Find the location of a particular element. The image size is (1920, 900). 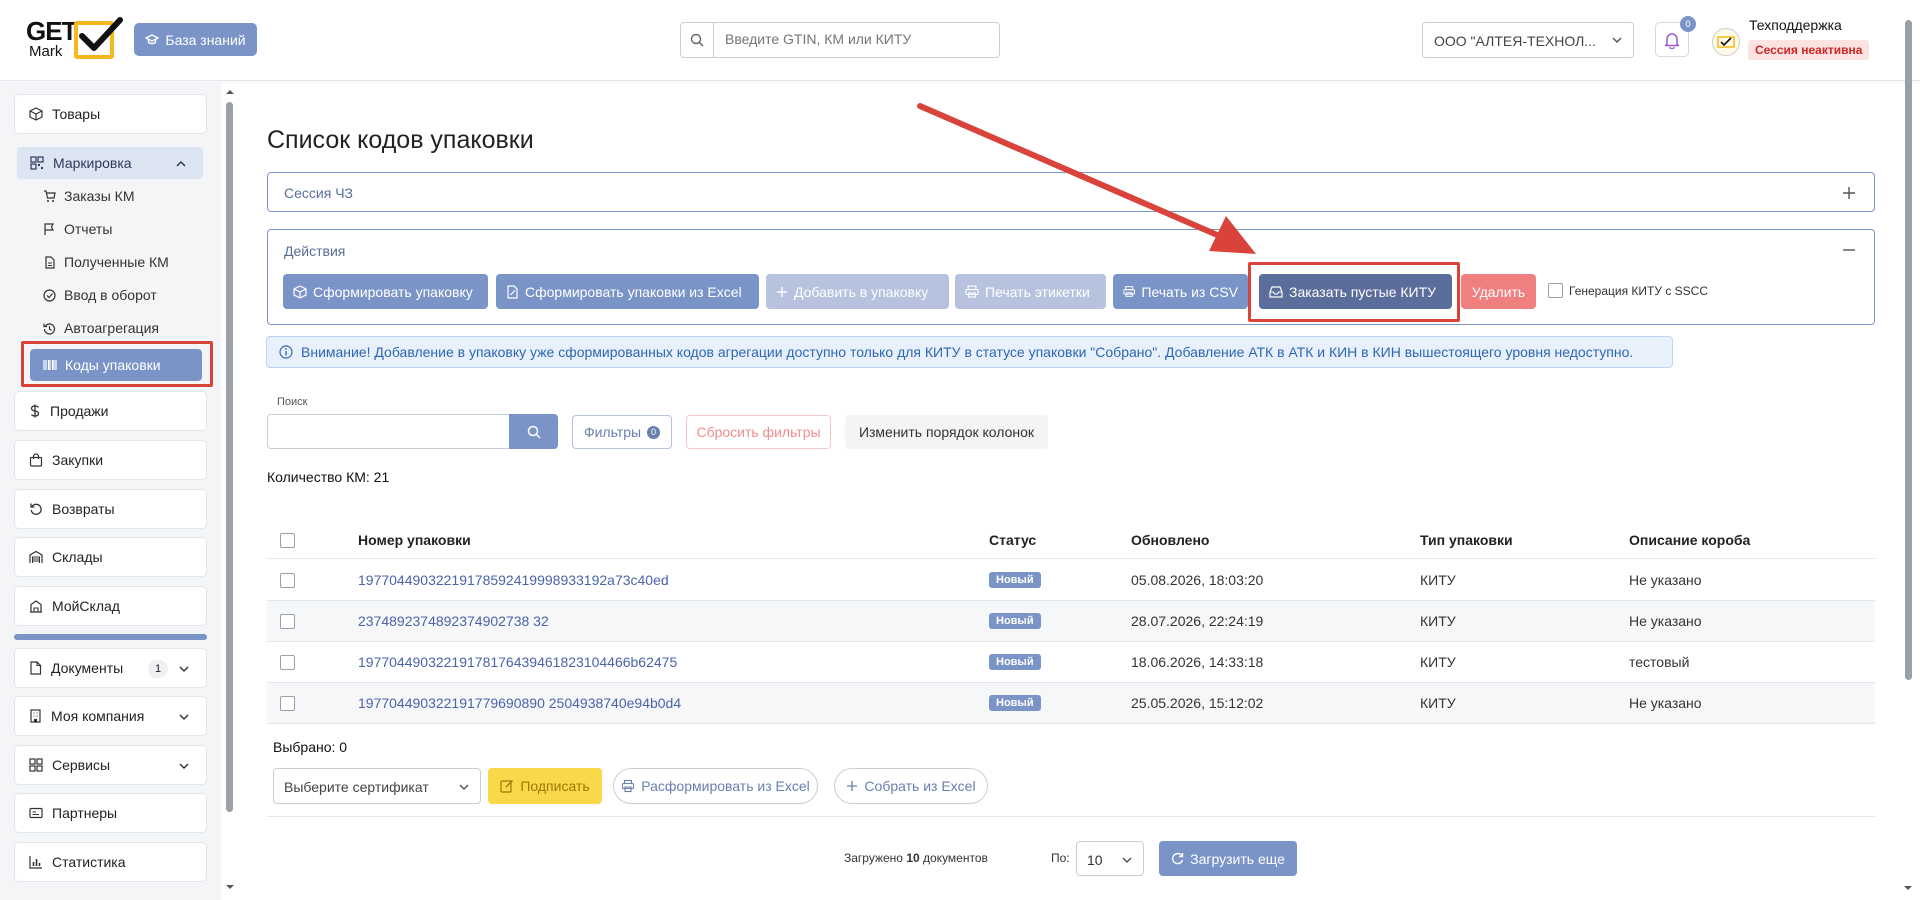

avatar is located at coordinates (1726, 42).